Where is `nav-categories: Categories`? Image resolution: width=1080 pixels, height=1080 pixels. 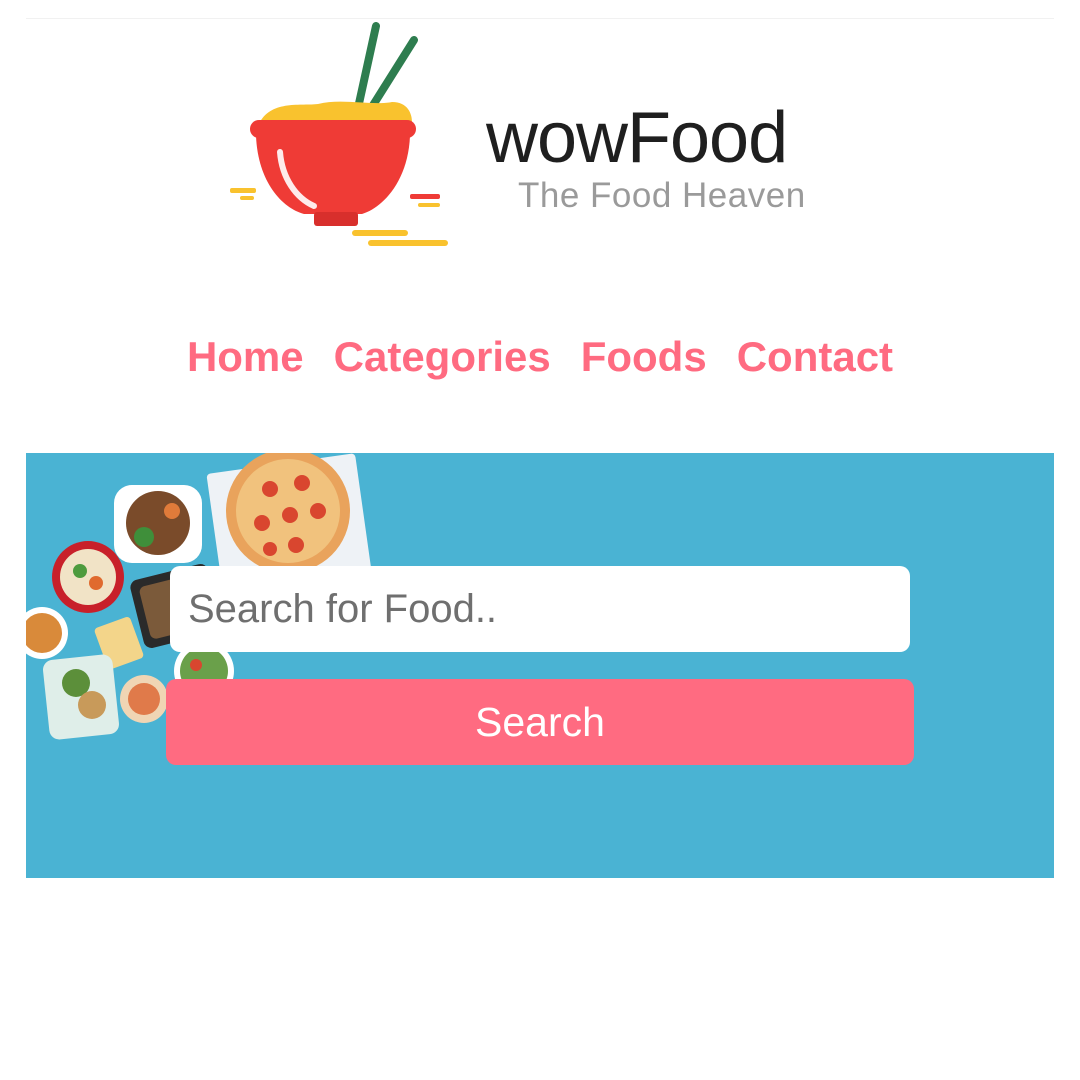
nav-categories: Categories is located at coordinates (442, 356).